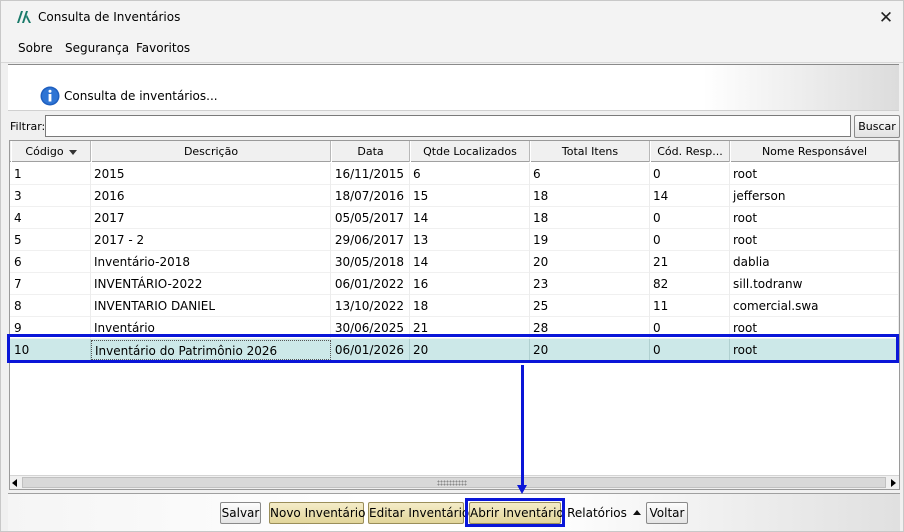 This screenshot has width=904, height=532. Describe the element at coordinates (370, 284) in the screenshot. I see `cell-data: 06/01/2022` at that location.